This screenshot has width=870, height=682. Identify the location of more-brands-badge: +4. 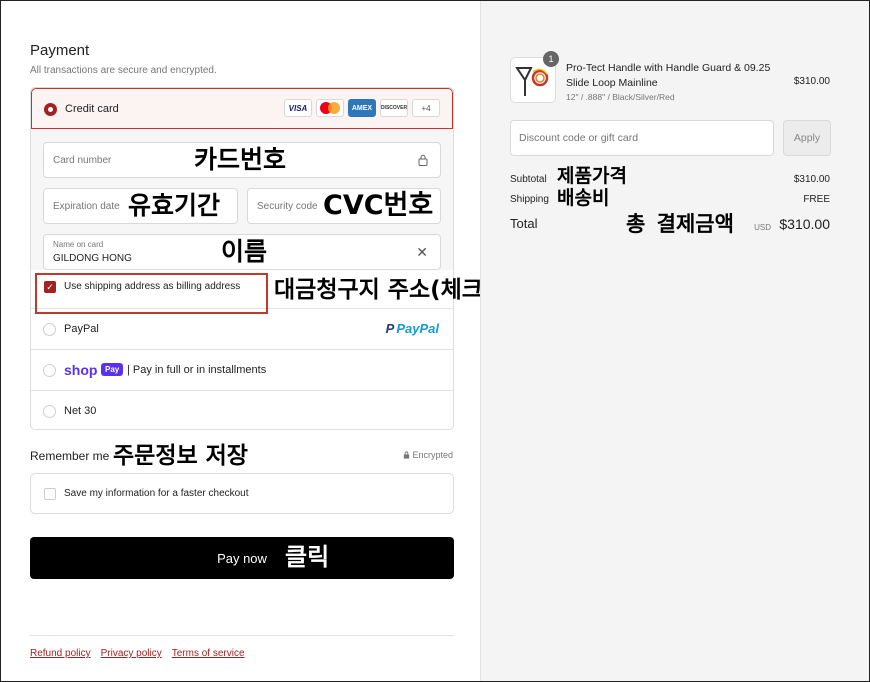
(426, 108).